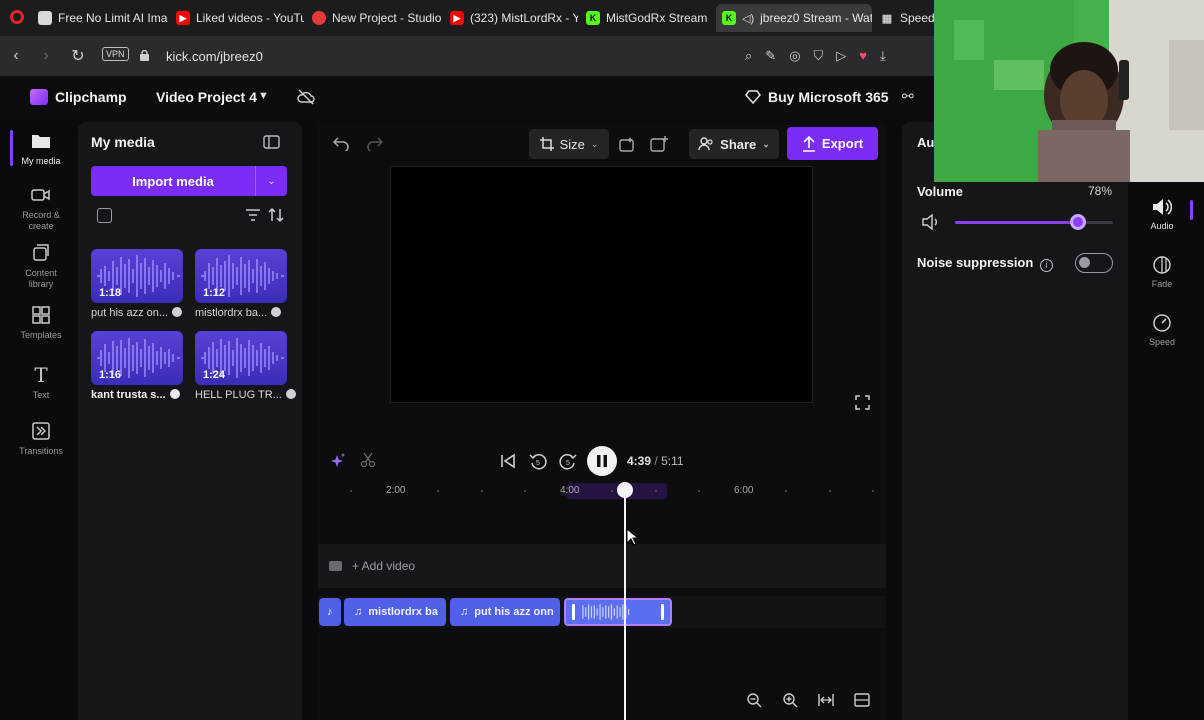 This screenshot has width=1204, height=720. What do you see at coordinates (1046, 265) in the screenshot?
I see `info-icon: i` at bounding box center [1046, 265].